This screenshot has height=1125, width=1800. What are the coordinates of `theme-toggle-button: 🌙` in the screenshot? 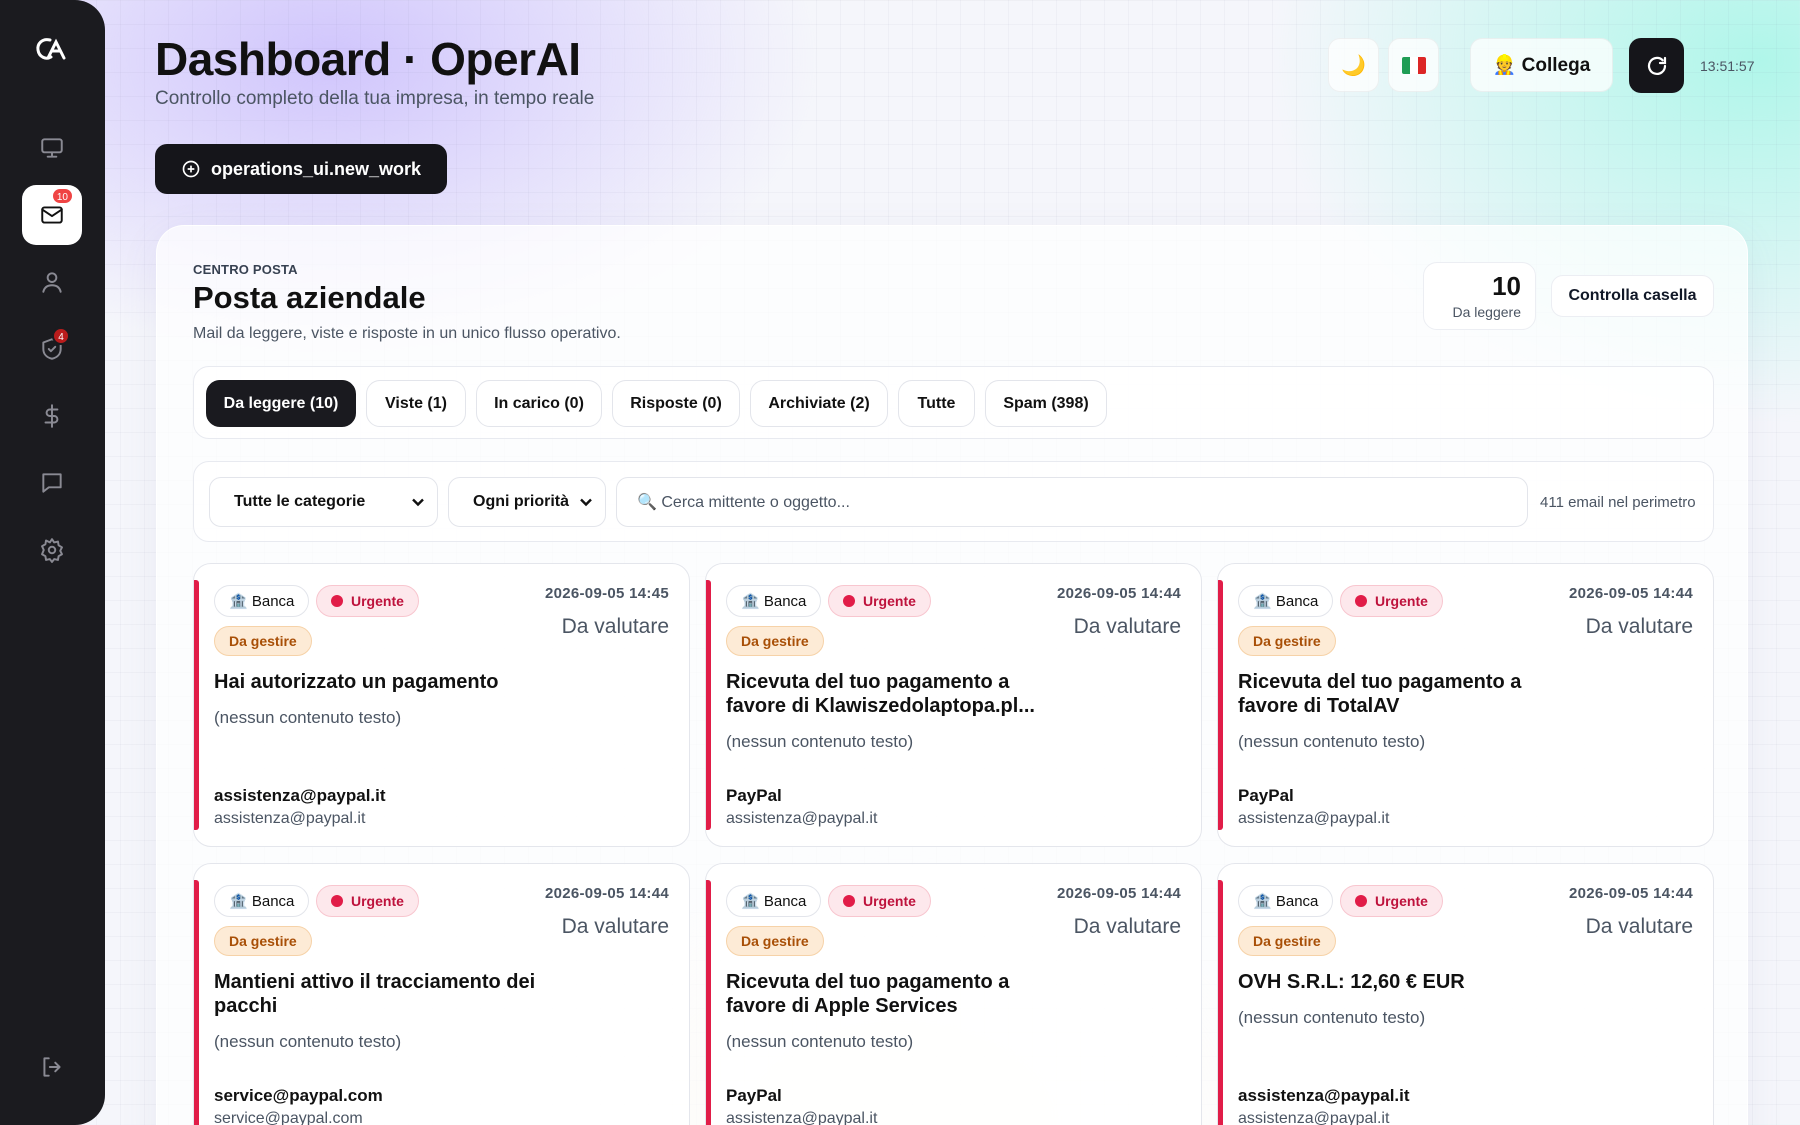 It's located at (1353, 65).